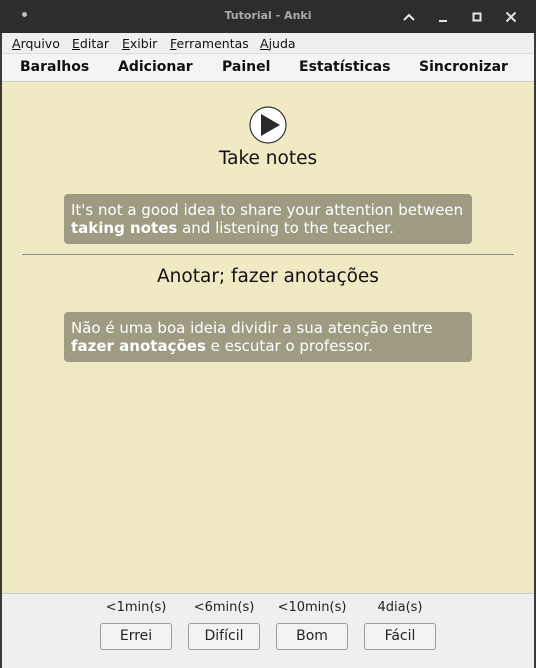 Image resolution: width=536 pixels, height=668 pixels. What do you see at coordinates (409, 17) in the screenshot?
I see `chevron-up-icon` at bounding box center [409, 17].